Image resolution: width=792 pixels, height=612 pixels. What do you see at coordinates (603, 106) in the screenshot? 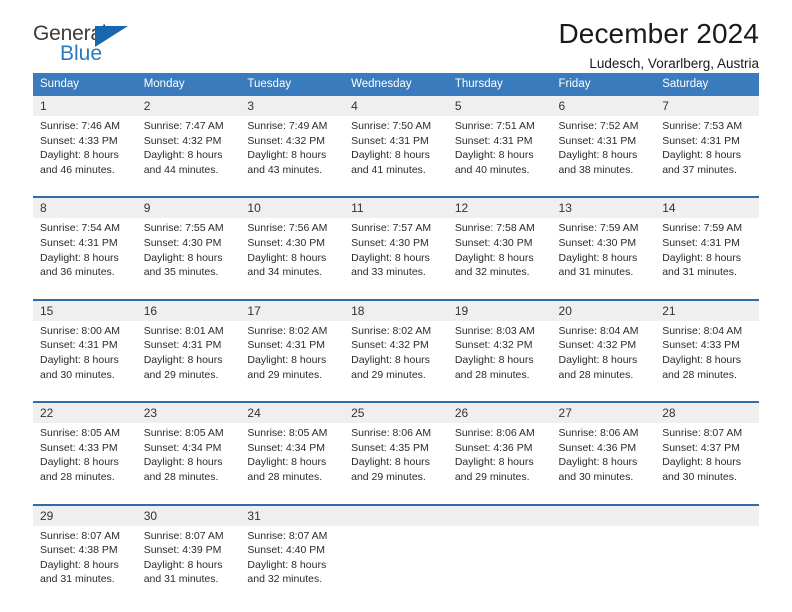
I see `day-number-cell: 6` at bounding box center [603, 106].